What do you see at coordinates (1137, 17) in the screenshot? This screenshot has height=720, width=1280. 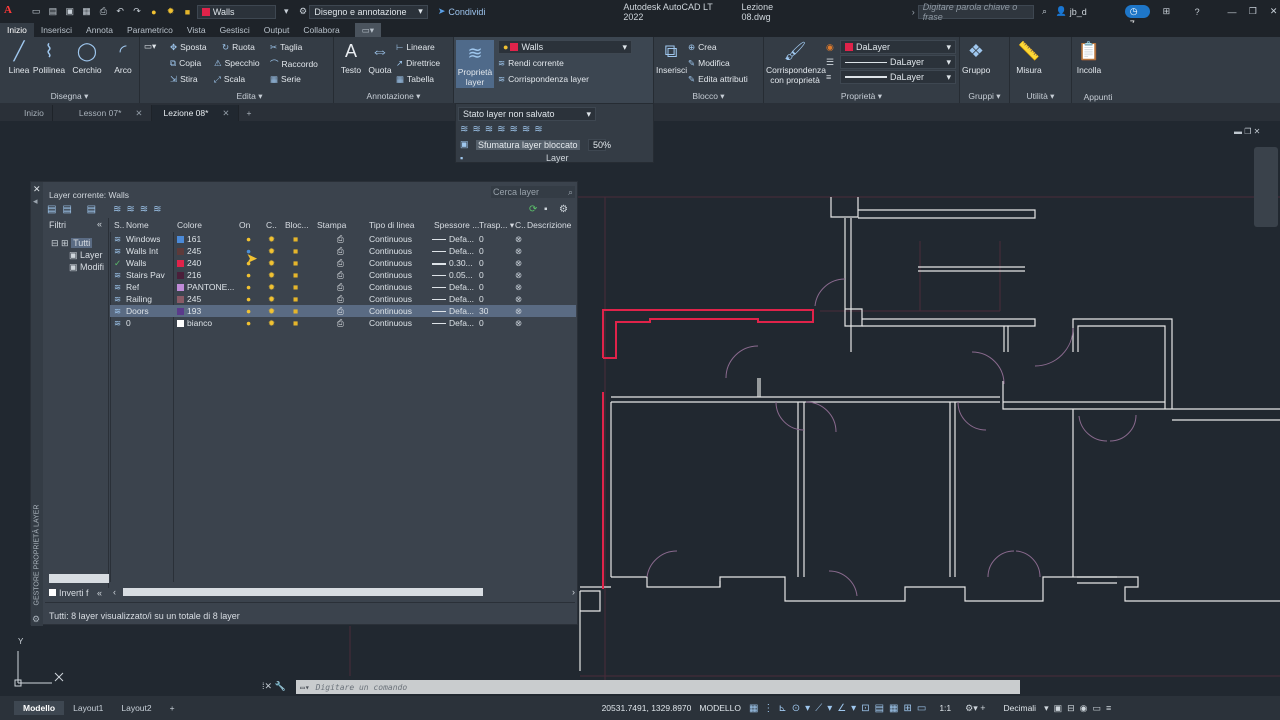 I see `notification-badge: ◷ 7` at bounding box center [1137, 17].